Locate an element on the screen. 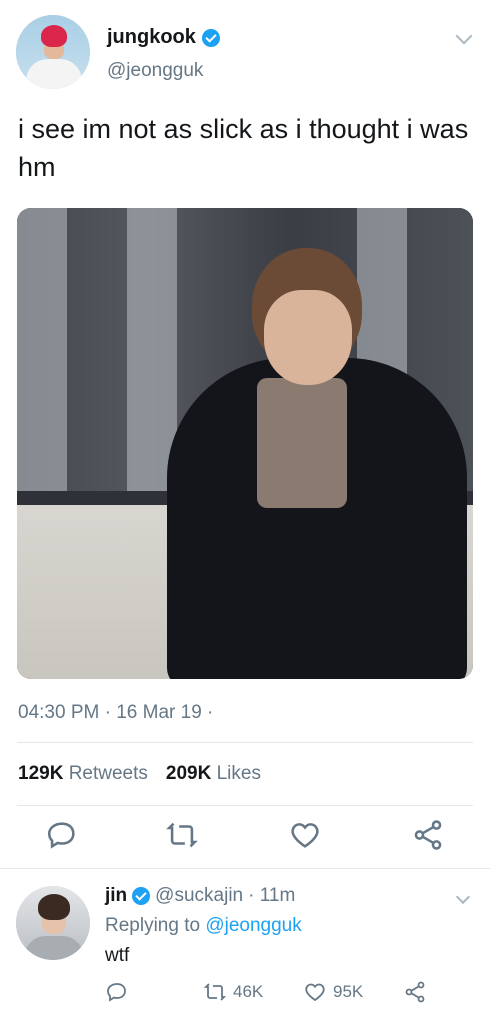 Image resolution: width=490 pixels, height=1024 pixels. reply-reply-button is located at coordinates (117, 992).